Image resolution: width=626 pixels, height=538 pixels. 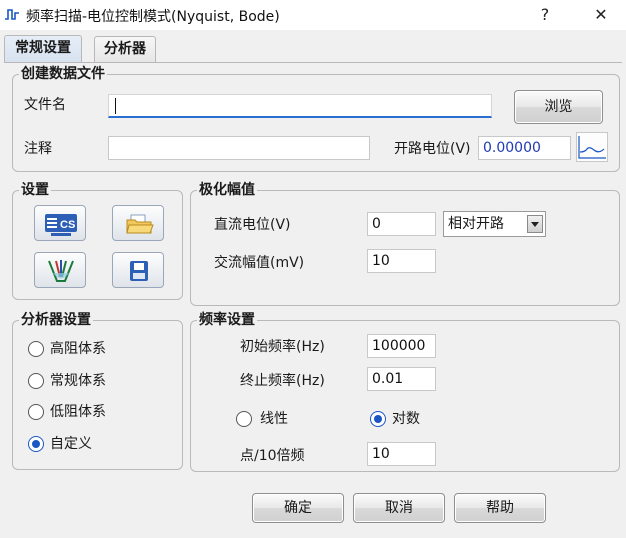 I want to click on text-caret, so click(x=115, y=106).